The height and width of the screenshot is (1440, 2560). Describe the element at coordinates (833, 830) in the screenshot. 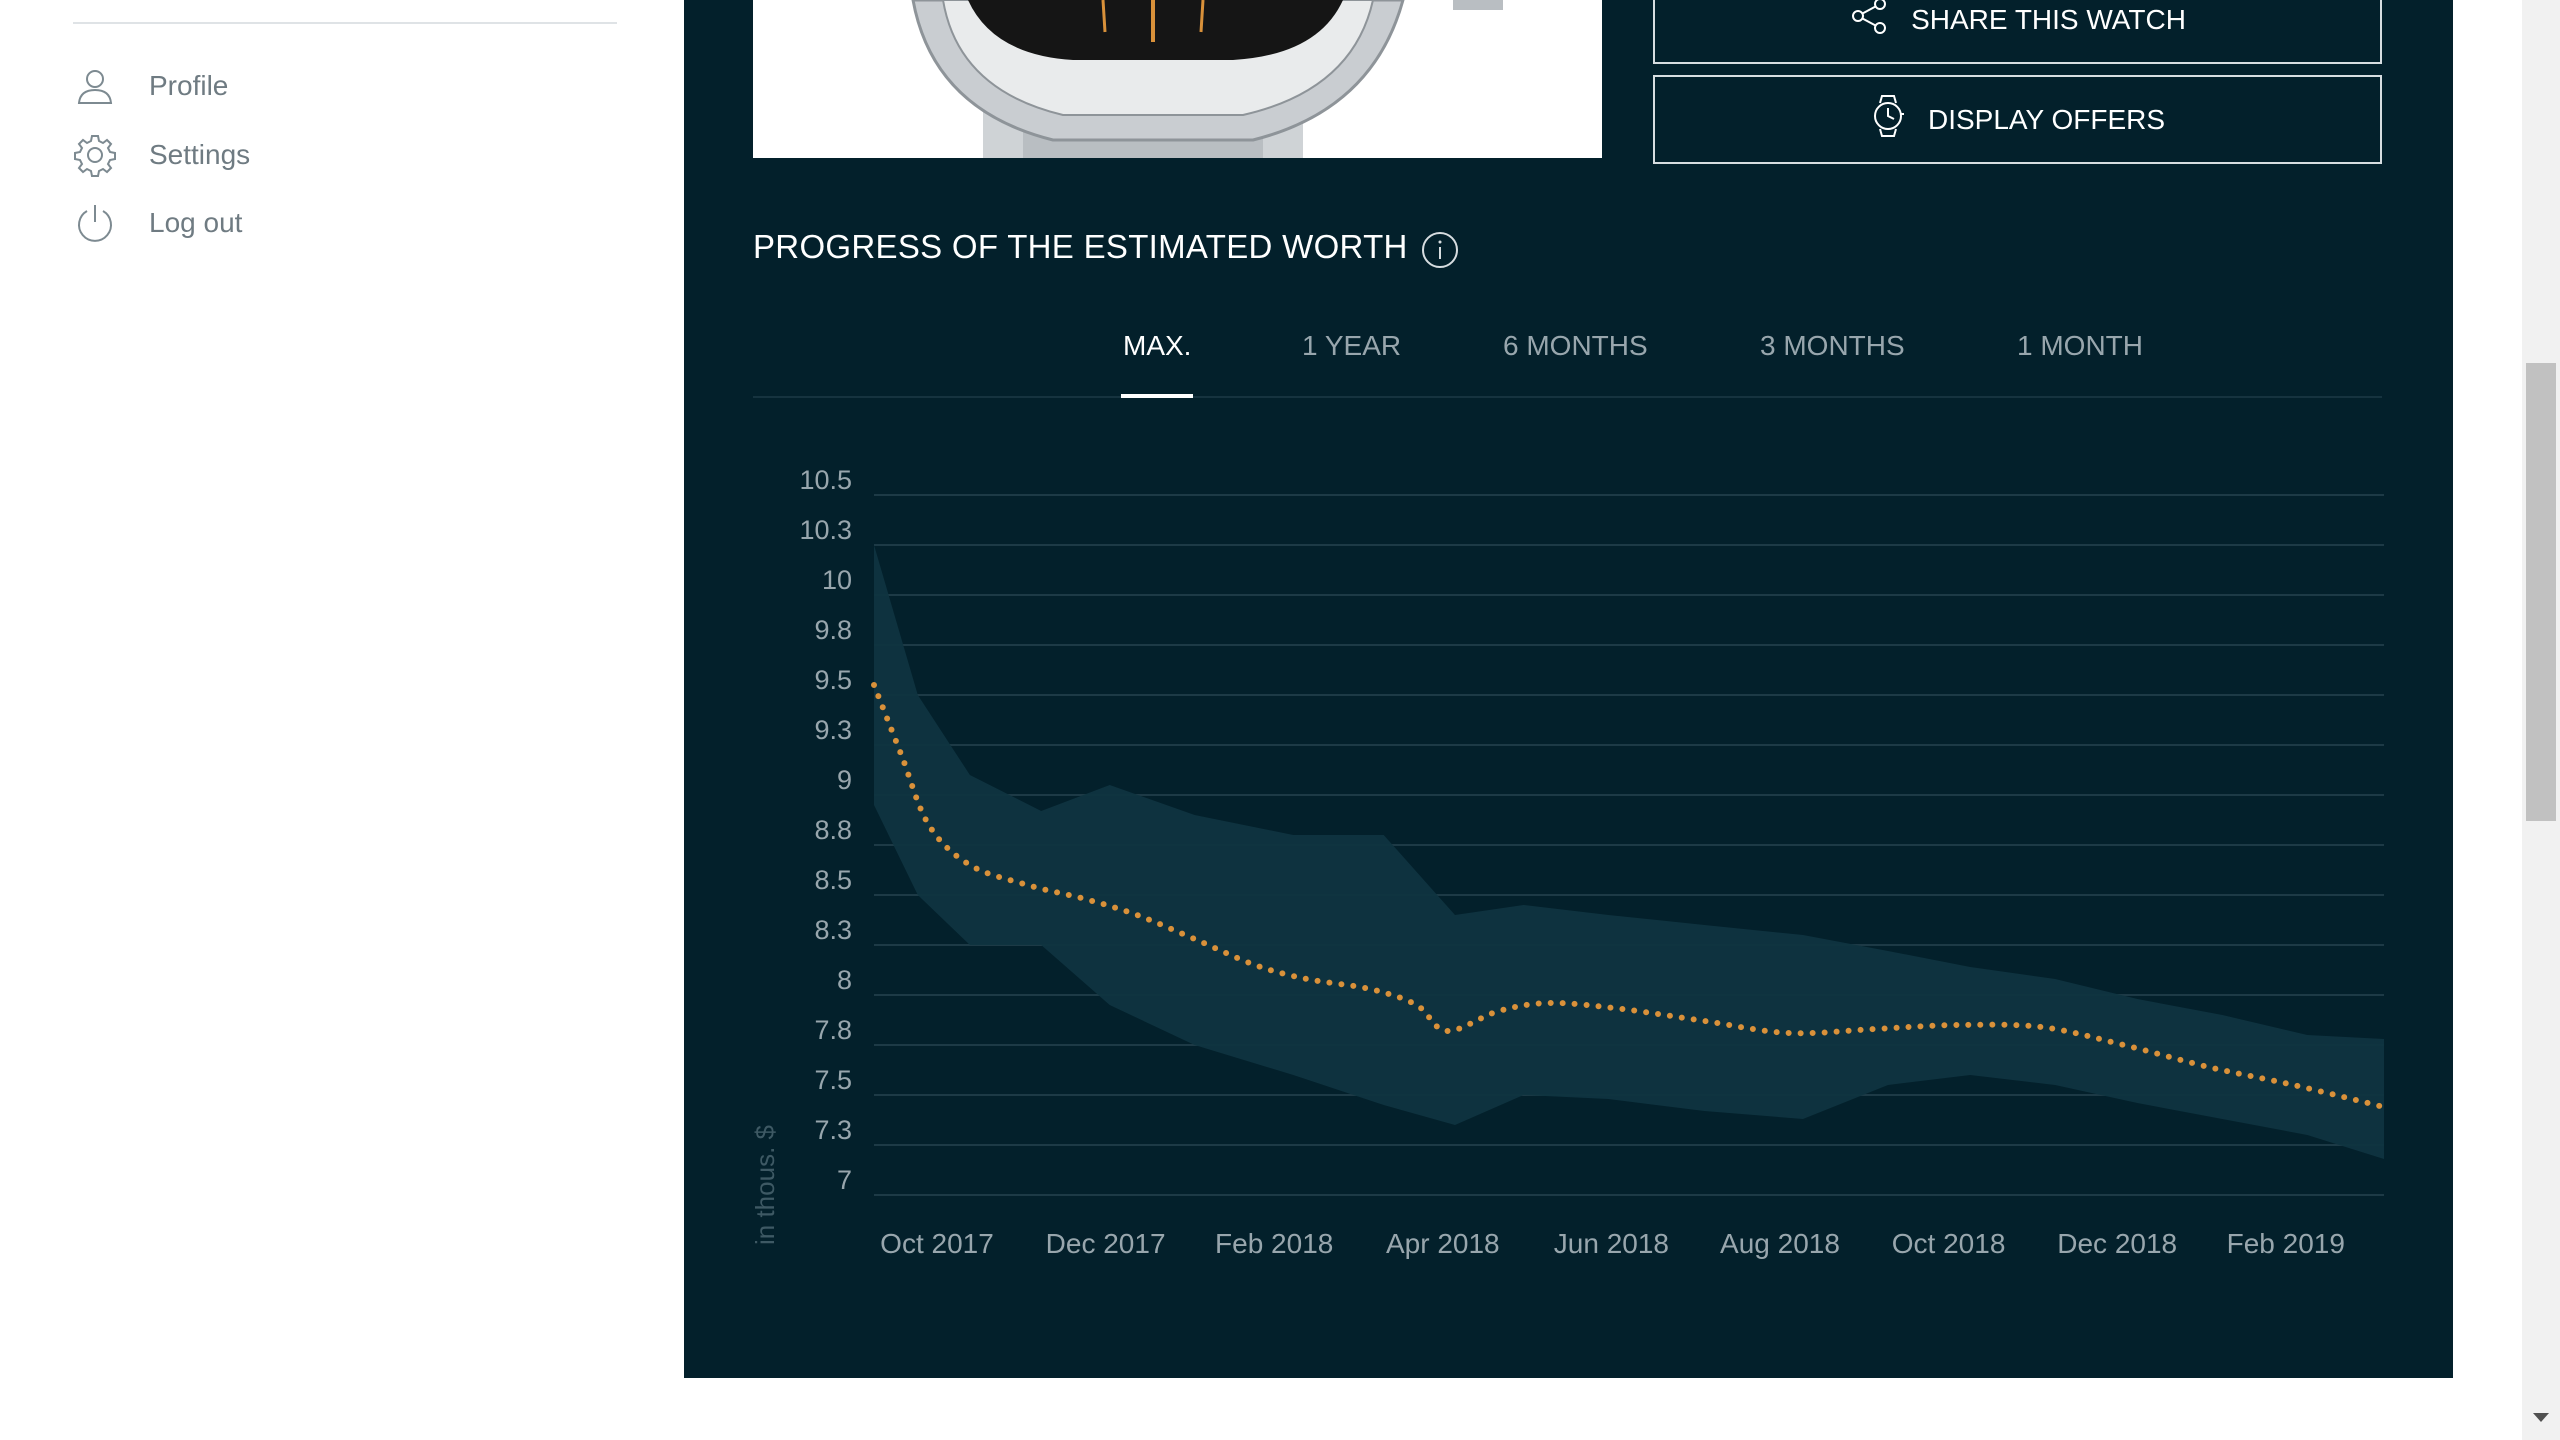

I see `y-tick-label: 8.8` at that location.